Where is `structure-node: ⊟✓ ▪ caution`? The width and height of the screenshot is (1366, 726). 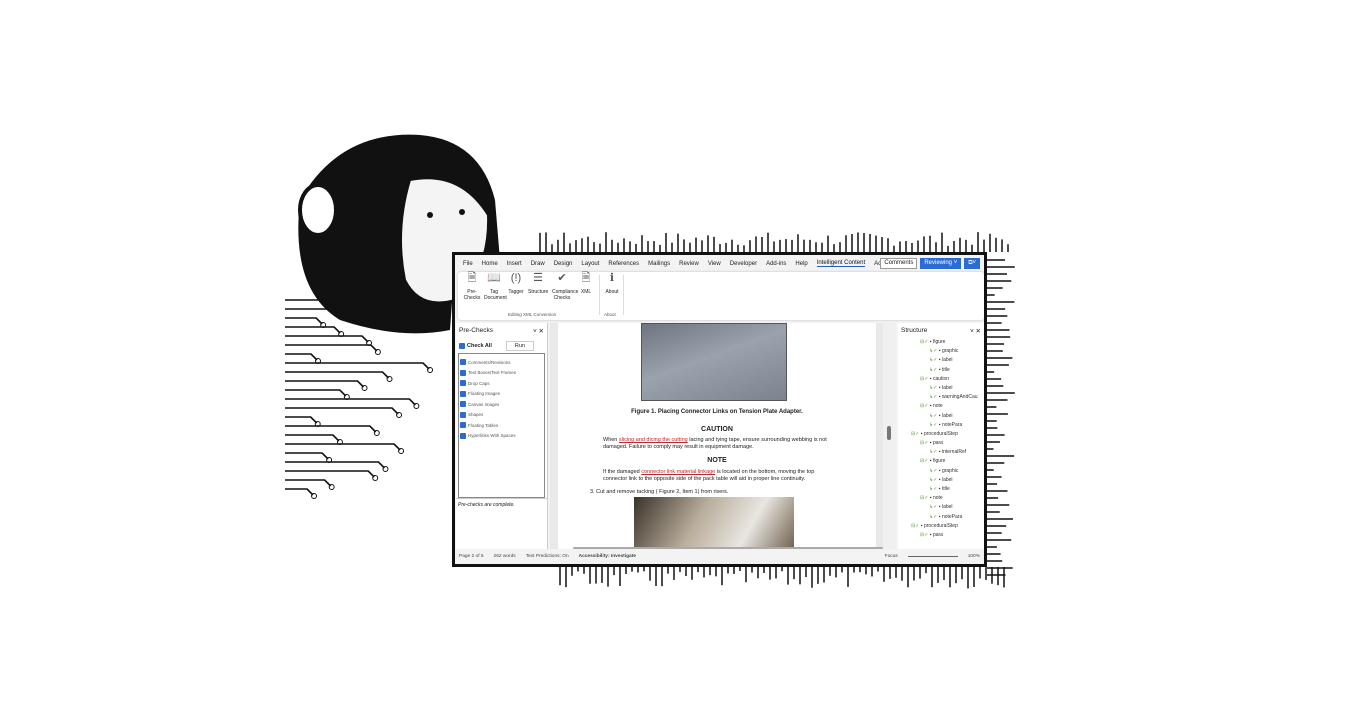
structure-node: ⊟✓ ▪ caution is located at coordinates (941, 380).